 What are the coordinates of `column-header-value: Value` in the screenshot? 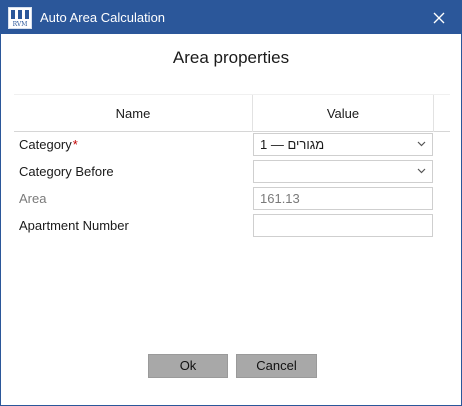 It's located at (343, 113).